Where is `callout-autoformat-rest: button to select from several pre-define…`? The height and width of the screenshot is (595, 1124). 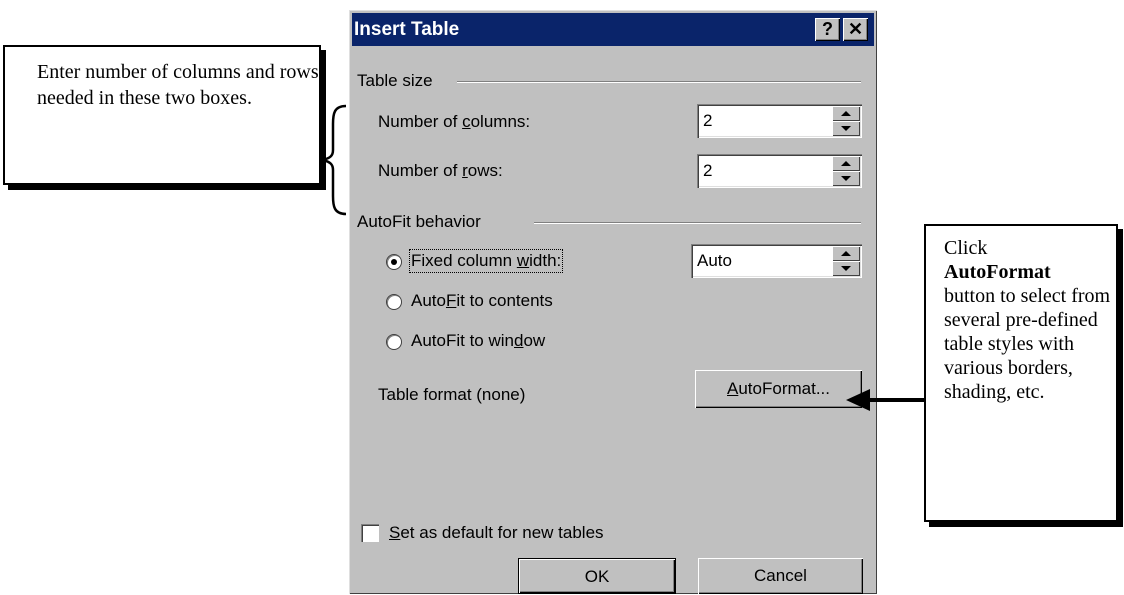
callout-autoformat-rest: button to select from several pre-define… is located at coordinates (1027, 344).